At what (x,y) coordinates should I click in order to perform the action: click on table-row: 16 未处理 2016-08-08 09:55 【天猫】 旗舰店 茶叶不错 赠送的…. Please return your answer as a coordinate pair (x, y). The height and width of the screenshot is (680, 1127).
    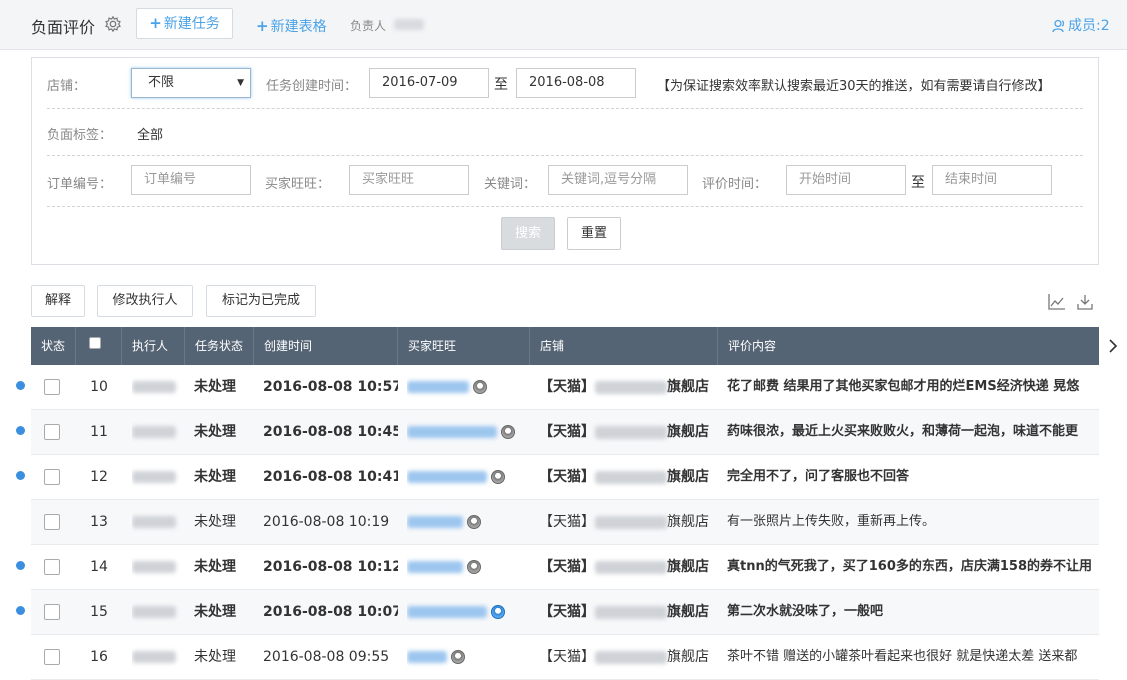
    Looking at the image, I should click on (565, 657).